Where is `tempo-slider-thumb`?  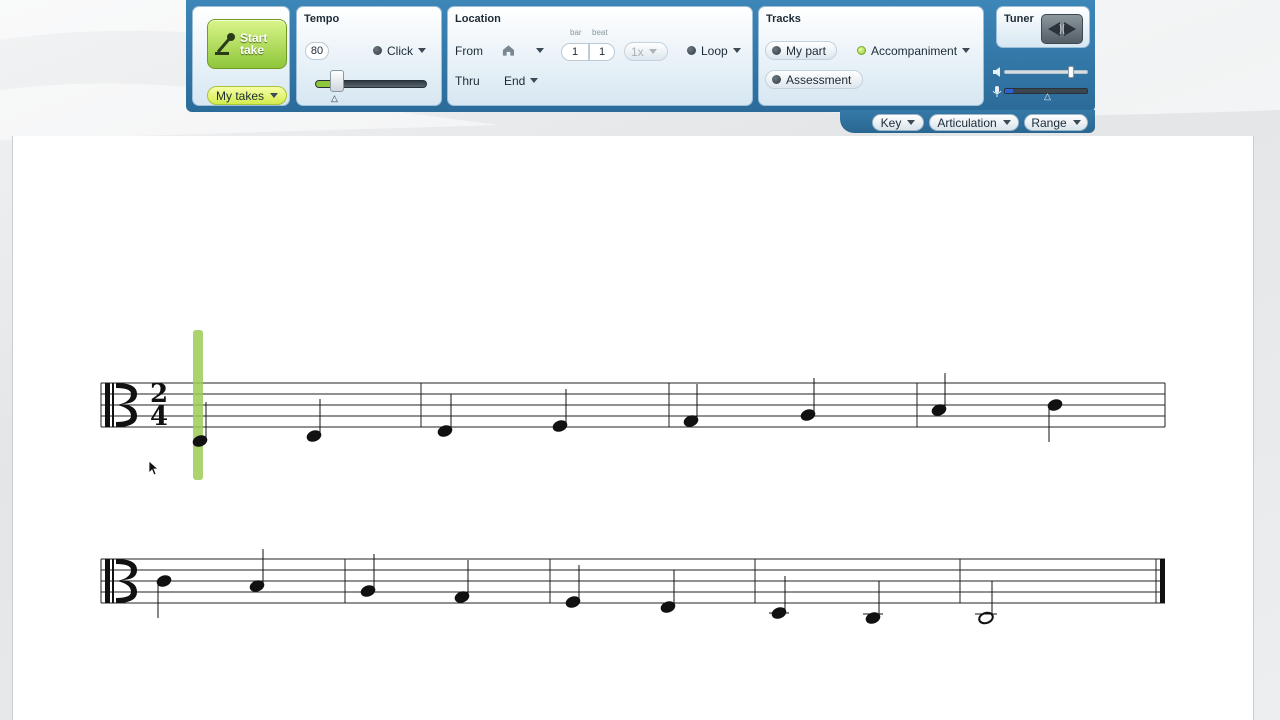 tempo-slider-thumb is located at coordinates (337, 81).